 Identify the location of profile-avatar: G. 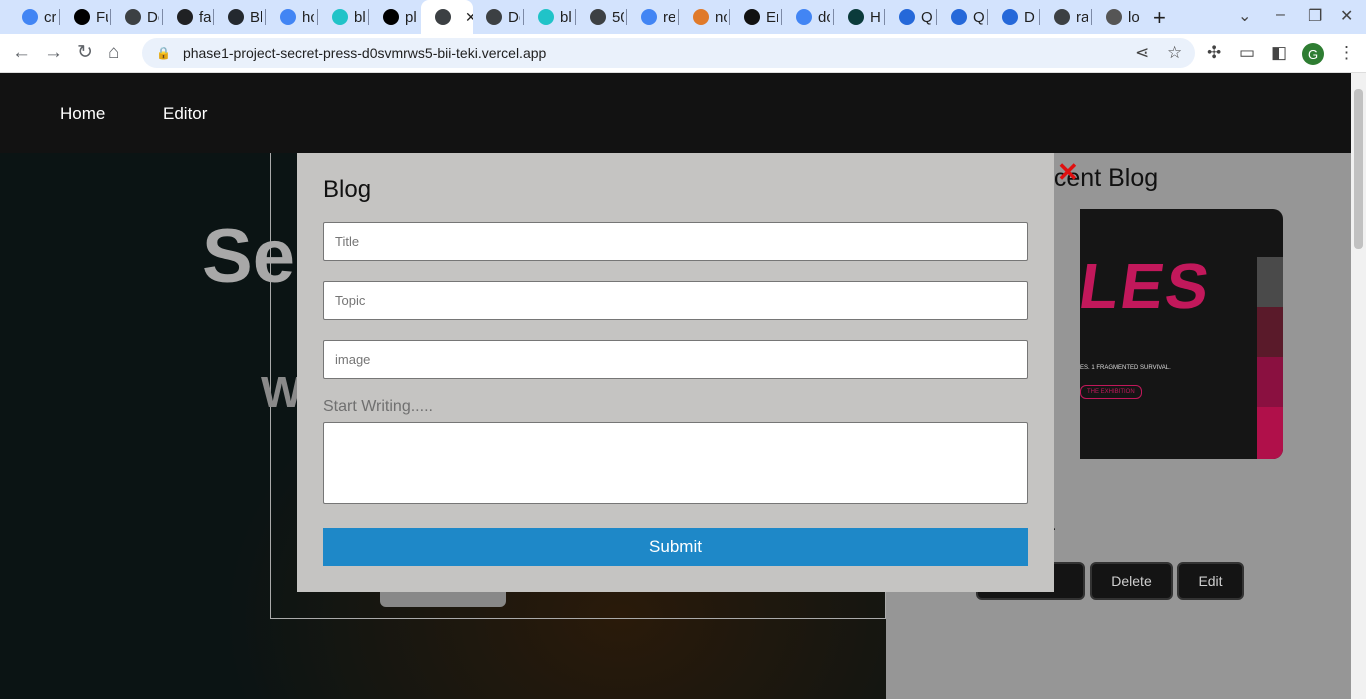
(1313, 54).